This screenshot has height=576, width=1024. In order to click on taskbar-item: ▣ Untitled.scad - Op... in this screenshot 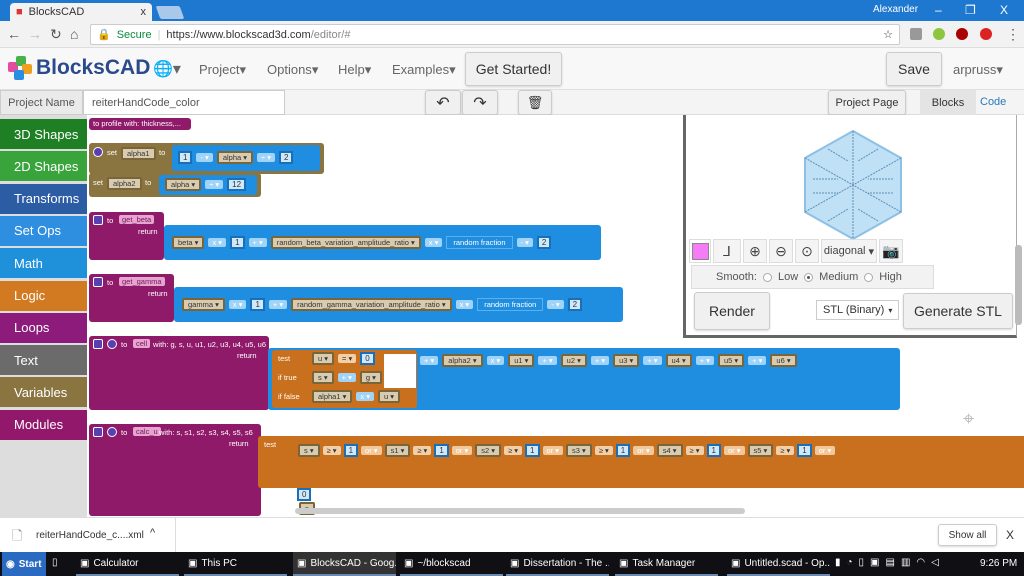, I will do `click(778, 564)`.